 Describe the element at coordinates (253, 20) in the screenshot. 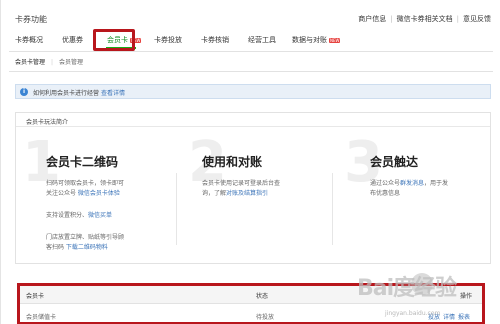

I see `top-bar: 卡券功能 商户信息 | 微信卡券相关文档 | 意见反馈` at that location.